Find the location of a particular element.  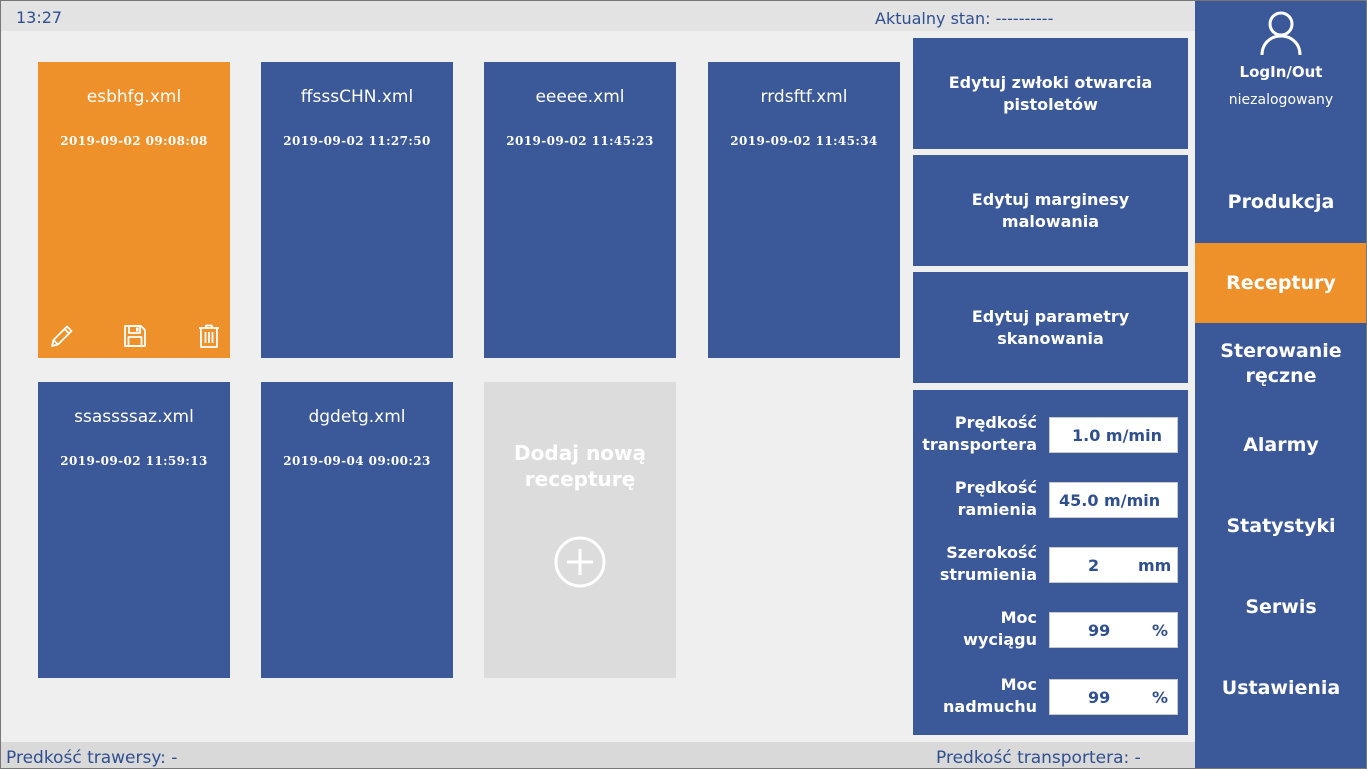

nav-receptury: Receptury is located at coordinates (1281, 283).